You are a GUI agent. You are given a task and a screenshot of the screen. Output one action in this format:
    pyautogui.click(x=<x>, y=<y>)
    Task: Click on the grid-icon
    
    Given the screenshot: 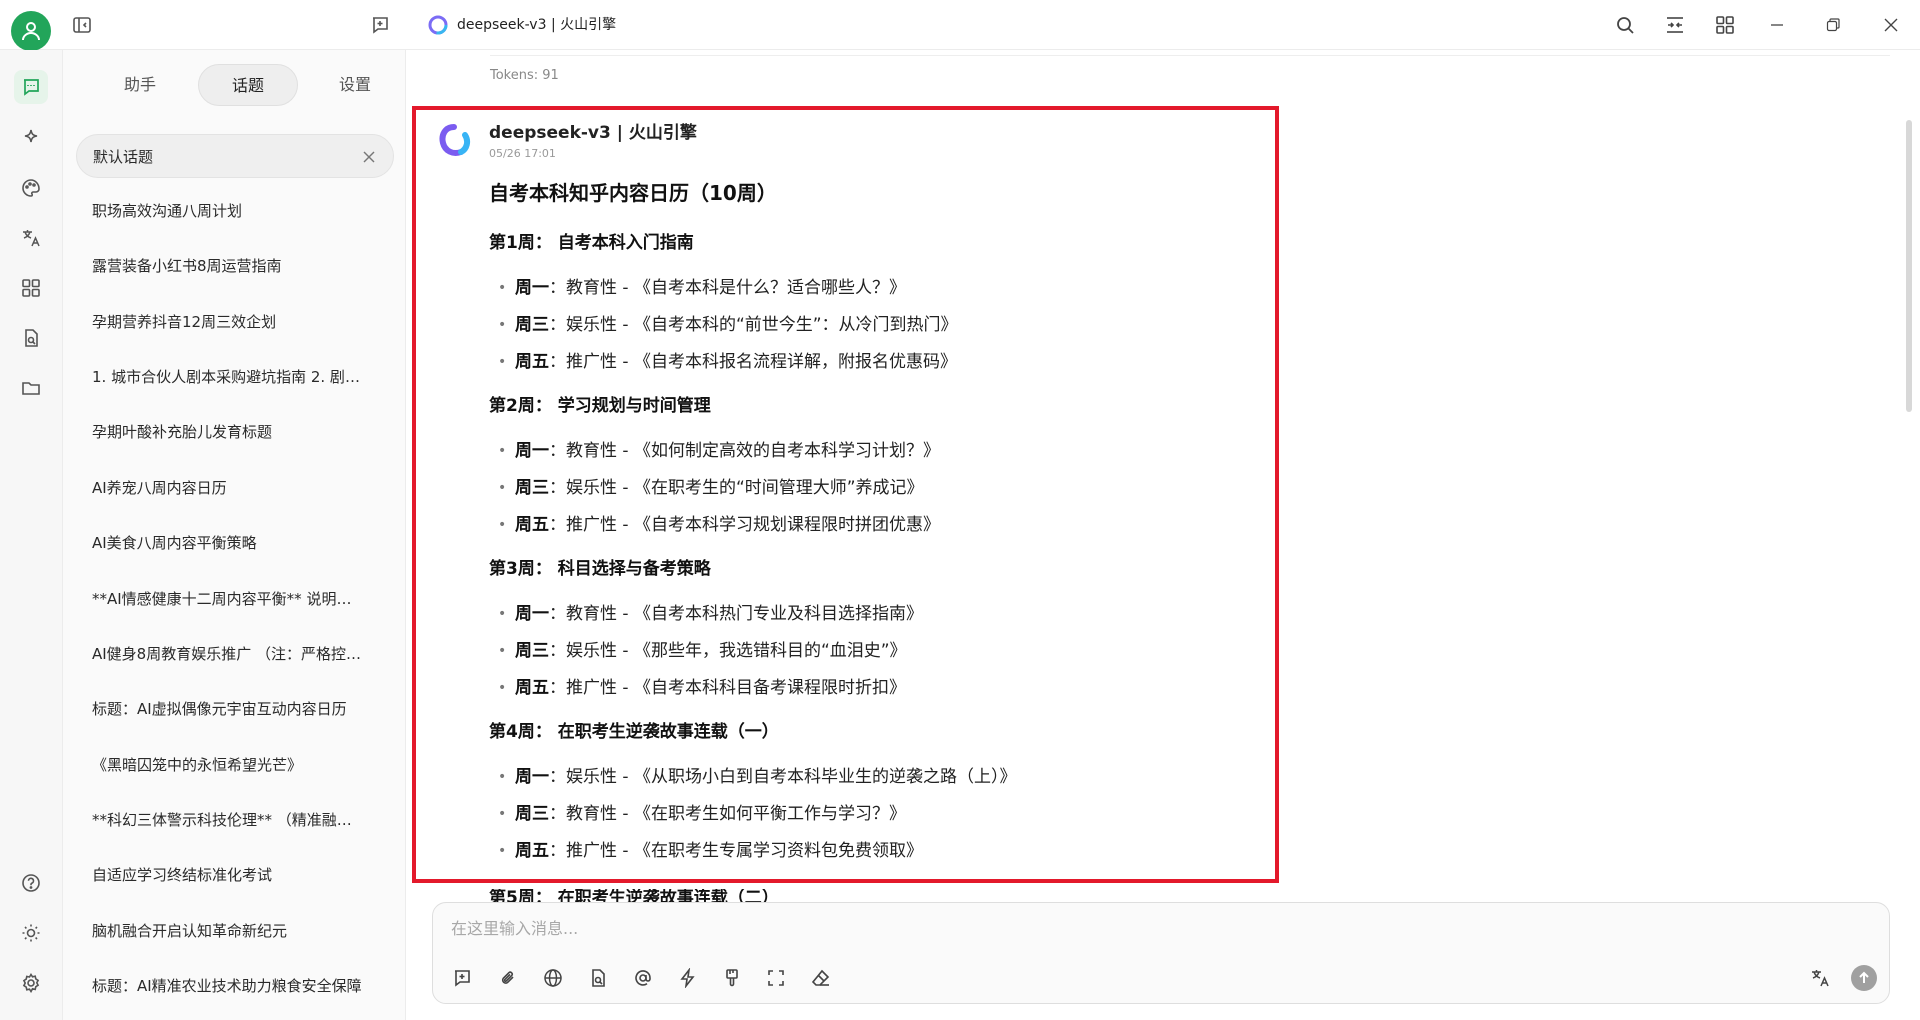 What is the action you would take?
    pyautogui.click(x=1725, y=25)
    